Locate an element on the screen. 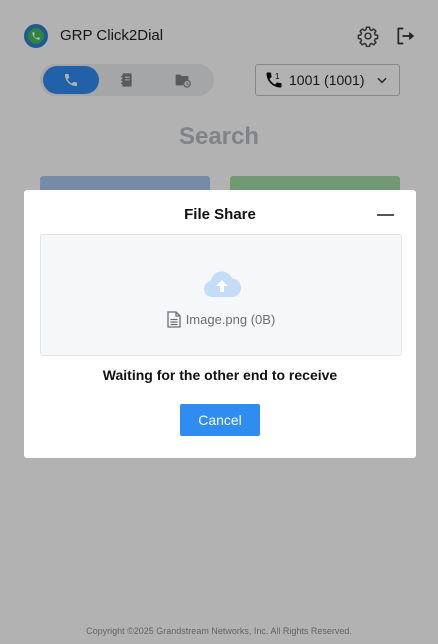  cancel-button: Cancel is located at coordinates (220, 420).